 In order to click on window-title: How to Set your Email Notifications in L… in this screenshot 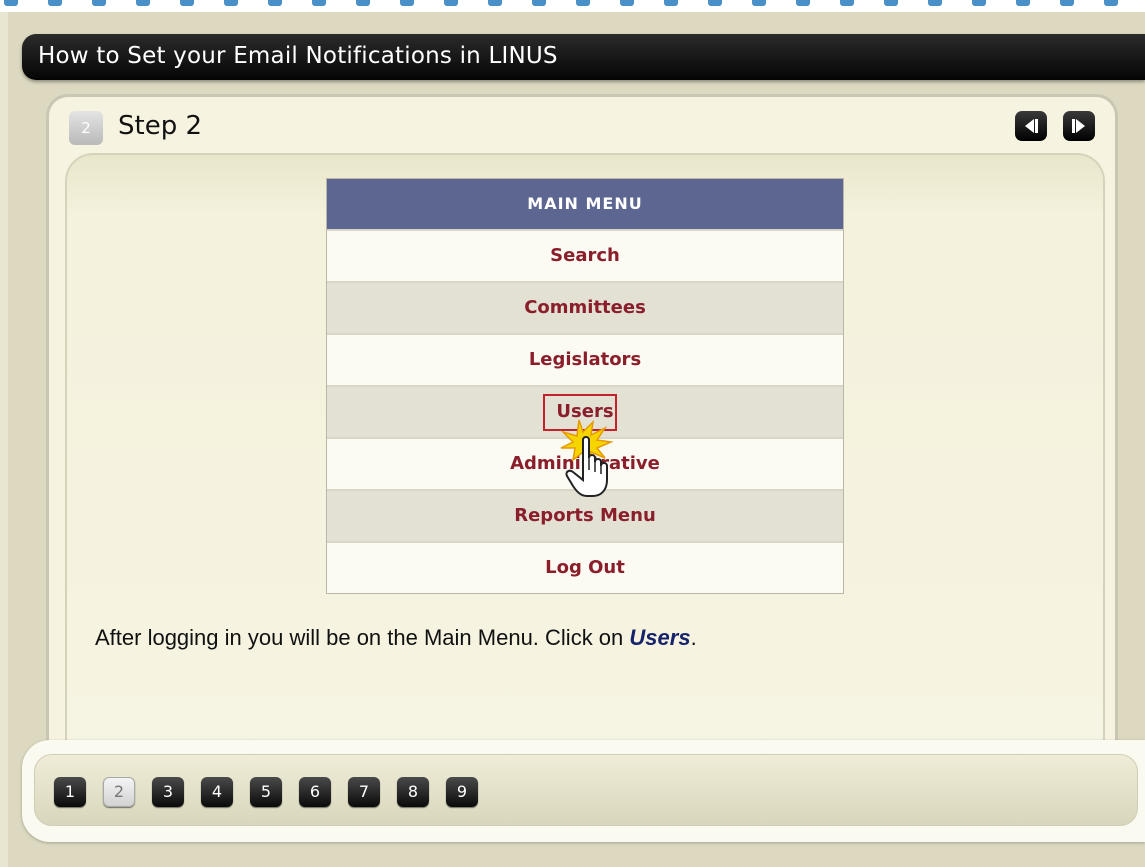, I will do `click(298, 56)`.